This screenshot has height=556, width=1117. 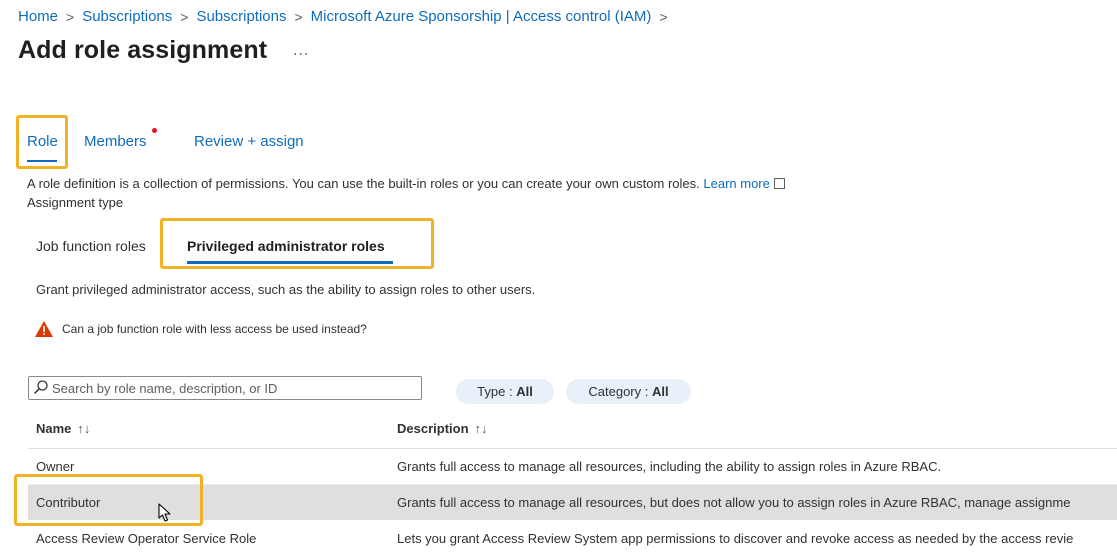 What do you see at coordinates (146, 538) in the screenshot?
I see `role-name: Access Review Operator Service Role` at bounding box center [146, 538].